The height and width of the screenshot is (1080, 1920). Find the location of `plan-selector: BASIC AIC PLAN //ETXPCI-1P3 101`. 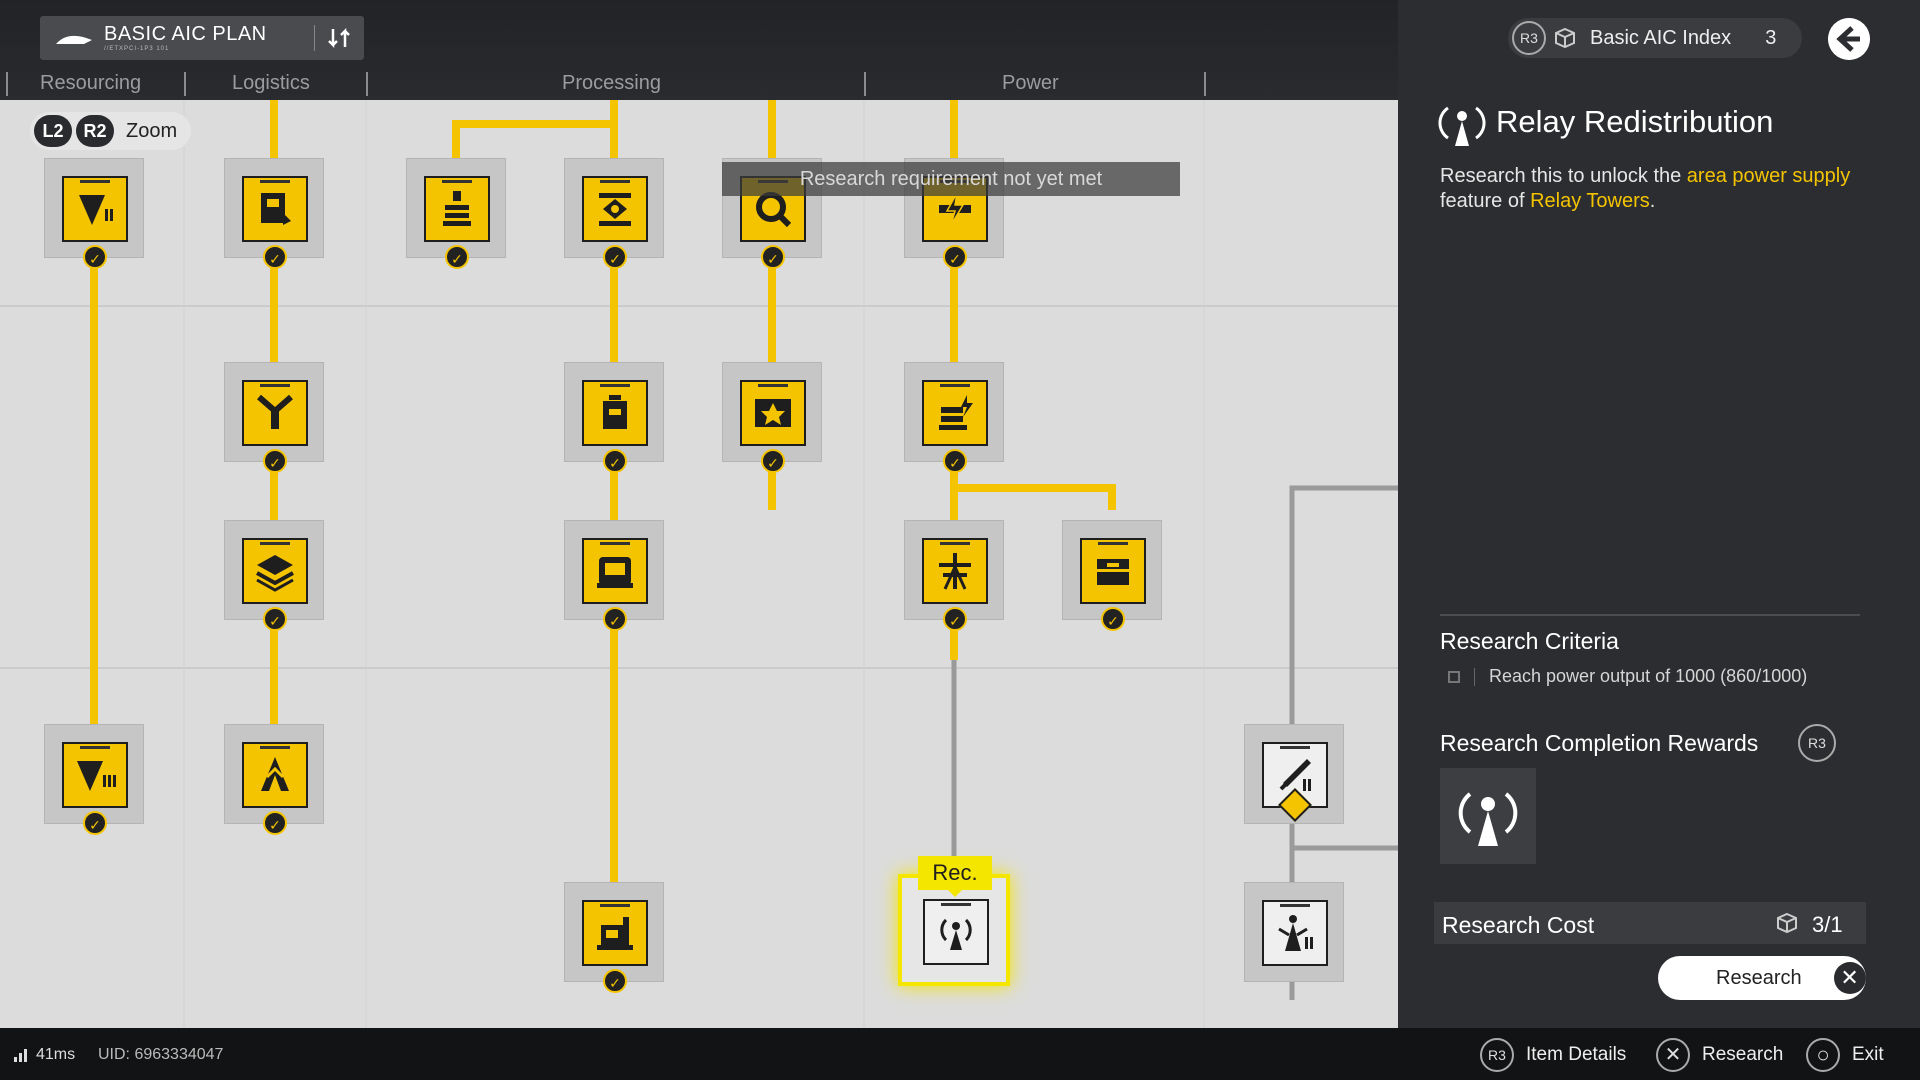

plan-selector: BASIC AIC PLAN //ETXPCI-1P3 101 is located at coordinates (202, 38).